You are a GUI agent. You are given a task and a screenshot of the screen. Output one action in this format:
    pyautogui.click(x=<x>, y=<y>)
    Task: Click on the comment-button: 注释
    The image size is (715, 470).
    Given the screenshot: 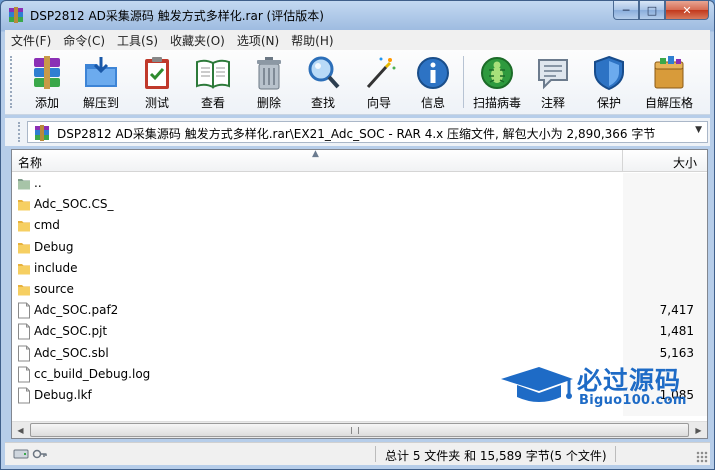 What is the action you would take?
    pyautogui.click(x=553, y=83)
    